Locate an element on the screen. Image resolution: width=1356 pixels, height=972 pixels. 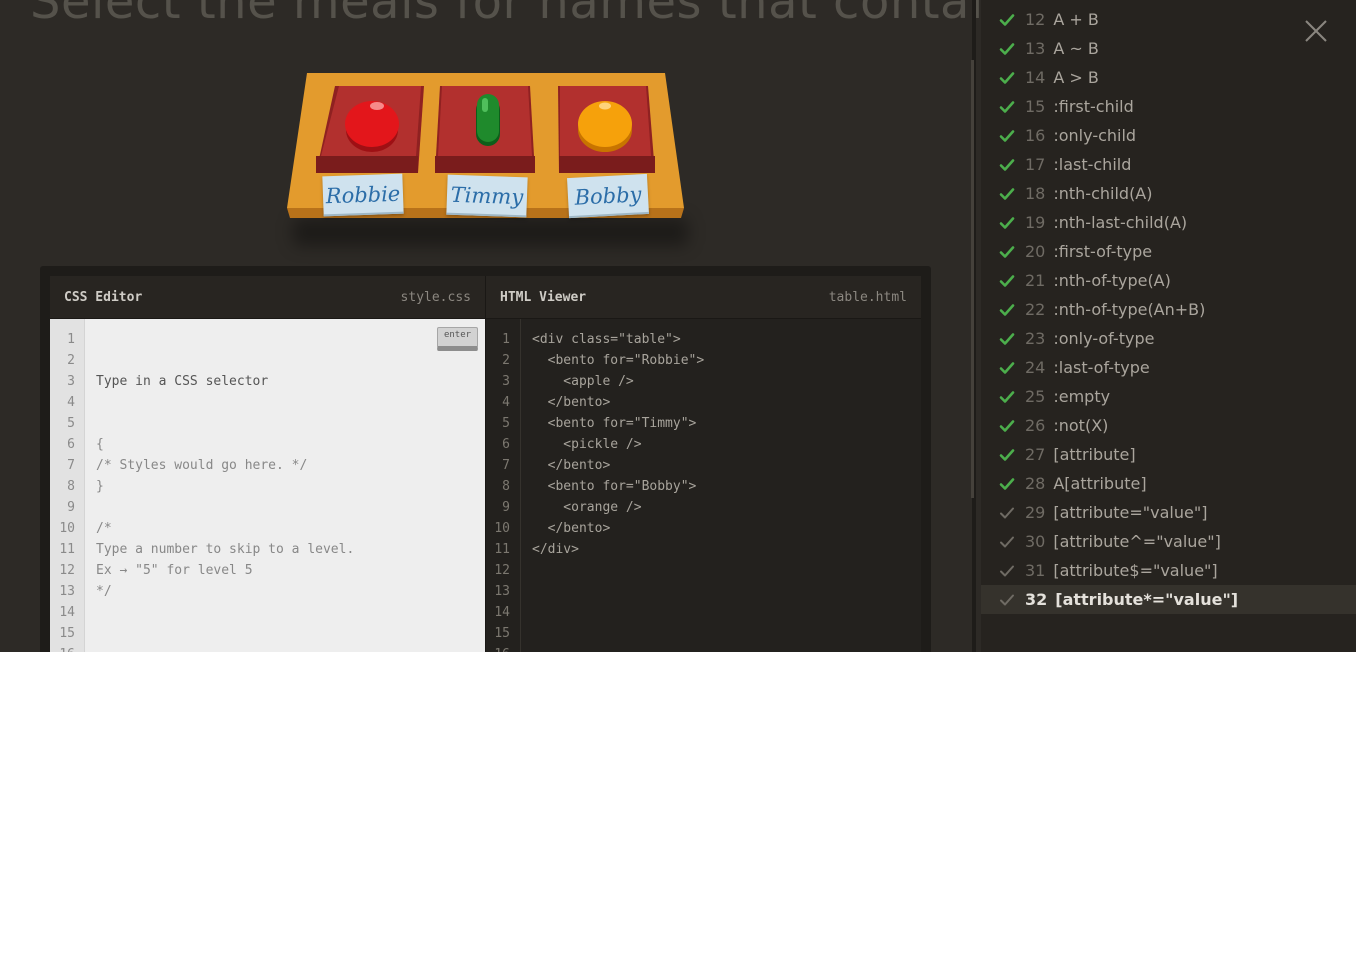
level-item-28: 28 A[attribute] is located at coordinates (1168, 483).